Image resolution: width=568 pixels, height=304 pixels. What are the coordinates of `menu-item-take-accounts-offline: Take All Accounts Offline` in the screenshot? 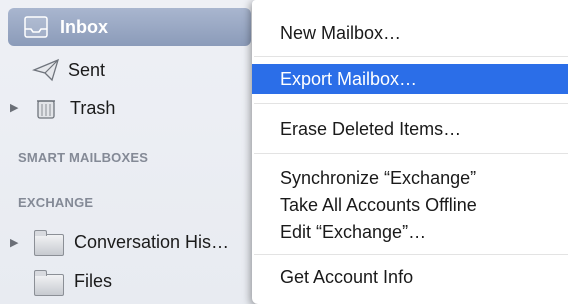 It's located at (410, 205).